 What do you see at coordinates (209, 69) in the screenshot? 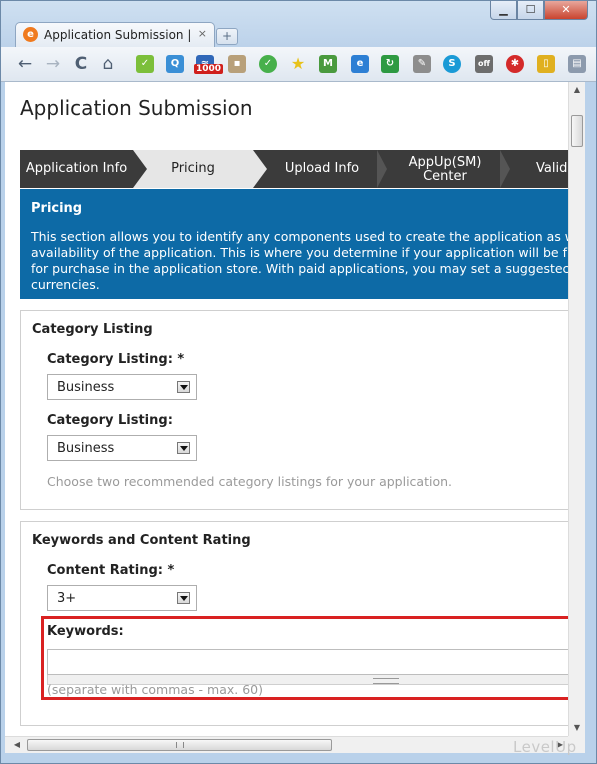
I see `notification-badge: 1000` at bounding box center [209, 69].